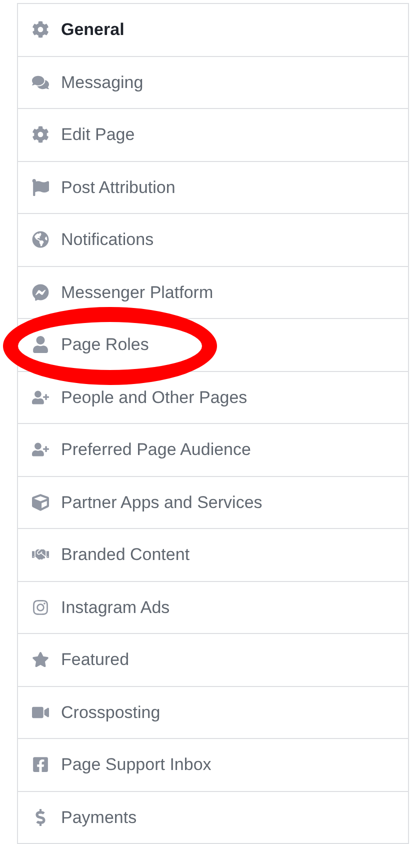  Describe the element at coordinates (213, 660) in the screenshot. I see `settings-menu-item: Featured` at that location.